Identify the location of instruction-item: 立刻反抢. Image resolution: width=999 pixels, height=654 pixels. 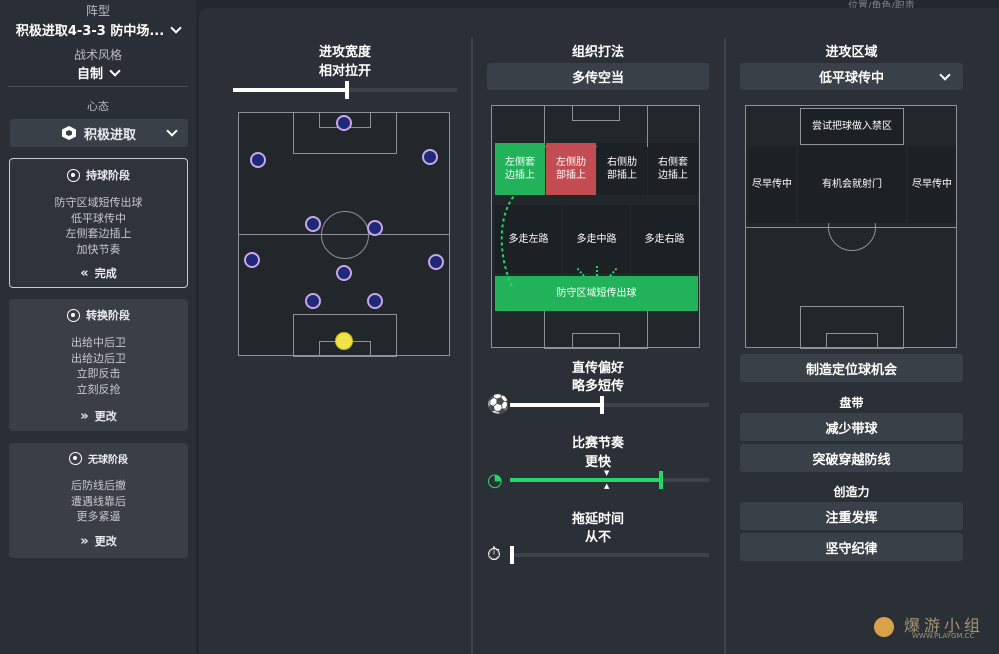
(98, 389).